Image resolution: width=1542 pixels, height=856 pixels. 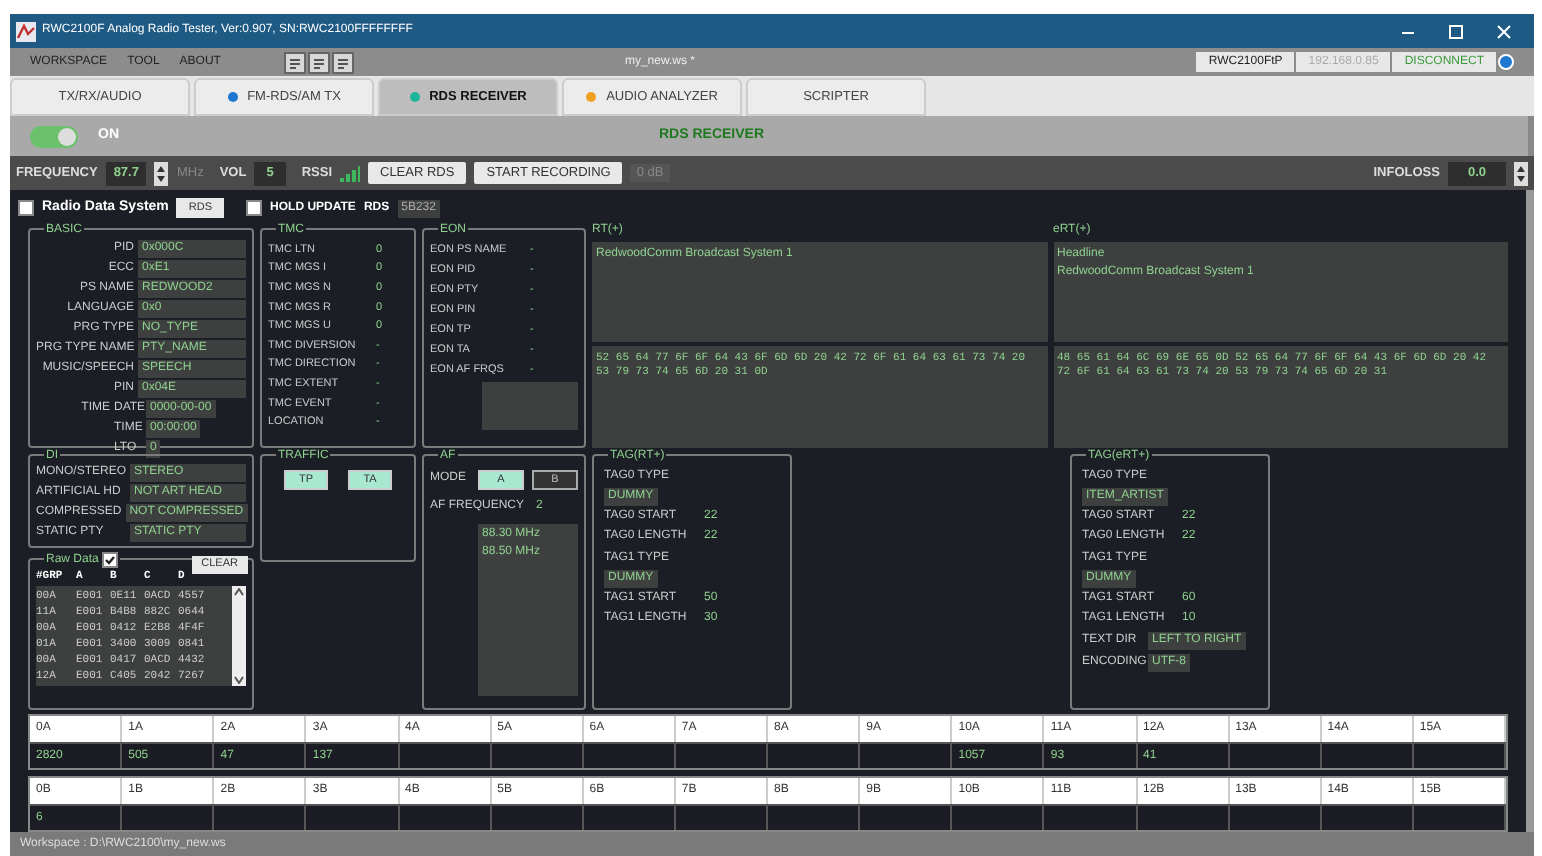 I want to click on app-icon, so click(x=26, y=31).